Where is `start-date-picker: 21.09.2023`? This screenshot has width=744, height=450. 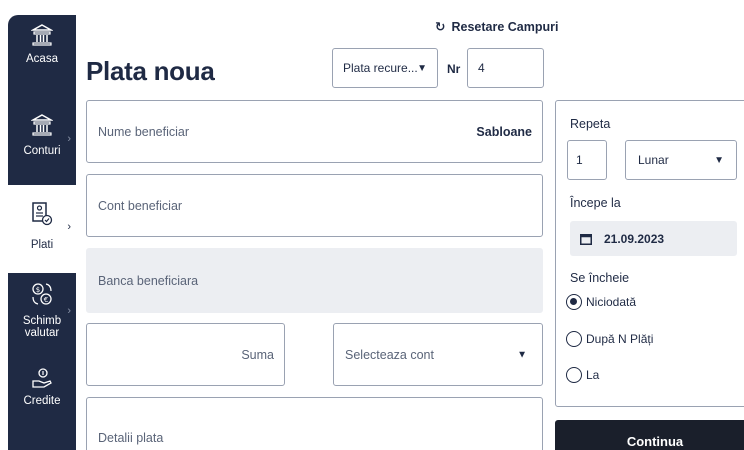 start-date-picker: 21.09.2023 is located at coordinates (653, 238).